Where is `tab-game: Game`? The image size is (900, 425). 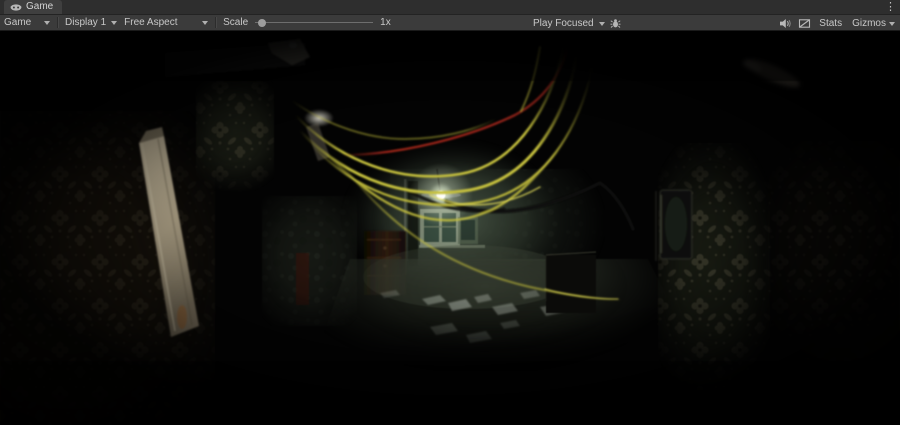 tab-game: Game is located at coordinates (33, 7).